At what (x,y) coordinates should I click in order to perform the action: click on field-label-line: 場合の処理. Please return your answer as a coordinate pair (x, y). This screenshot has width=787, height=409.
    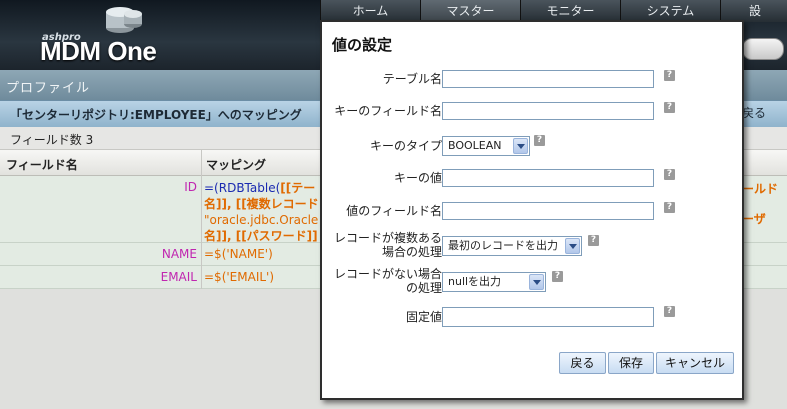
    Looking at the image, I should click on (411, 252).